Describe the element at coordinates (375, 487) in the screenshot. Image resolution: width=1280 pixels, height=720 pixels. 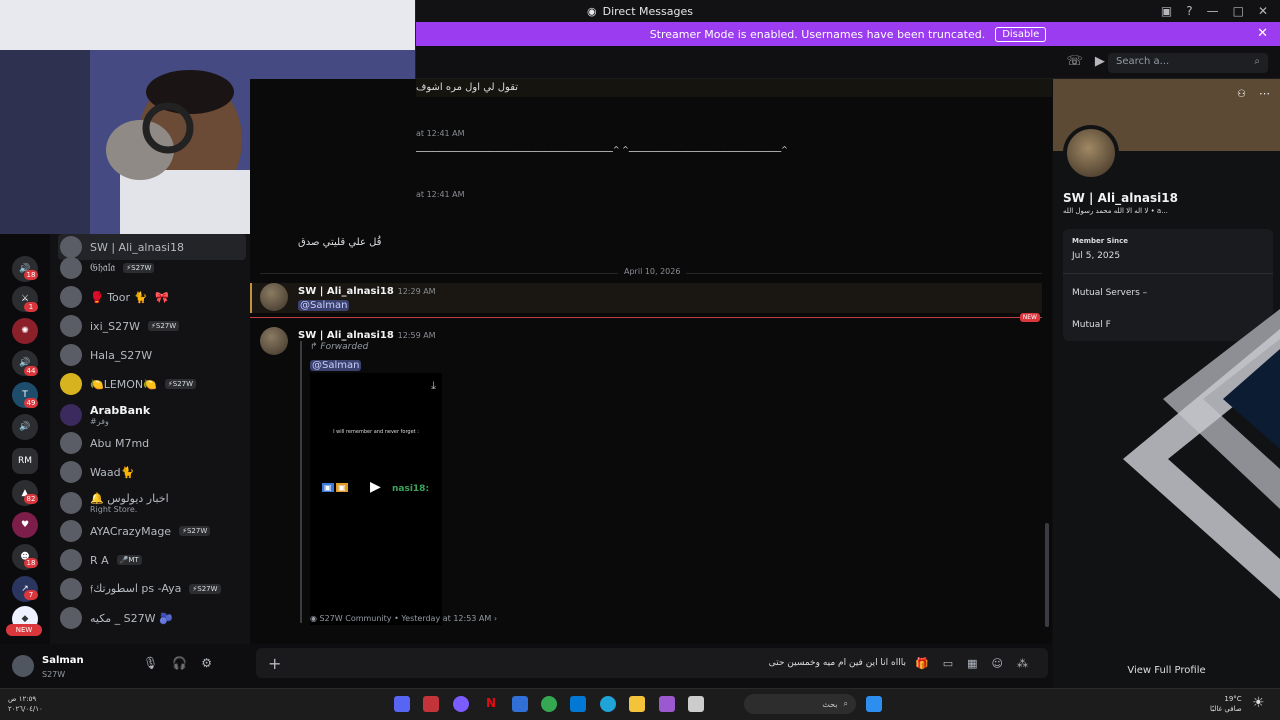
I see `play-icon: ▶` at that location.